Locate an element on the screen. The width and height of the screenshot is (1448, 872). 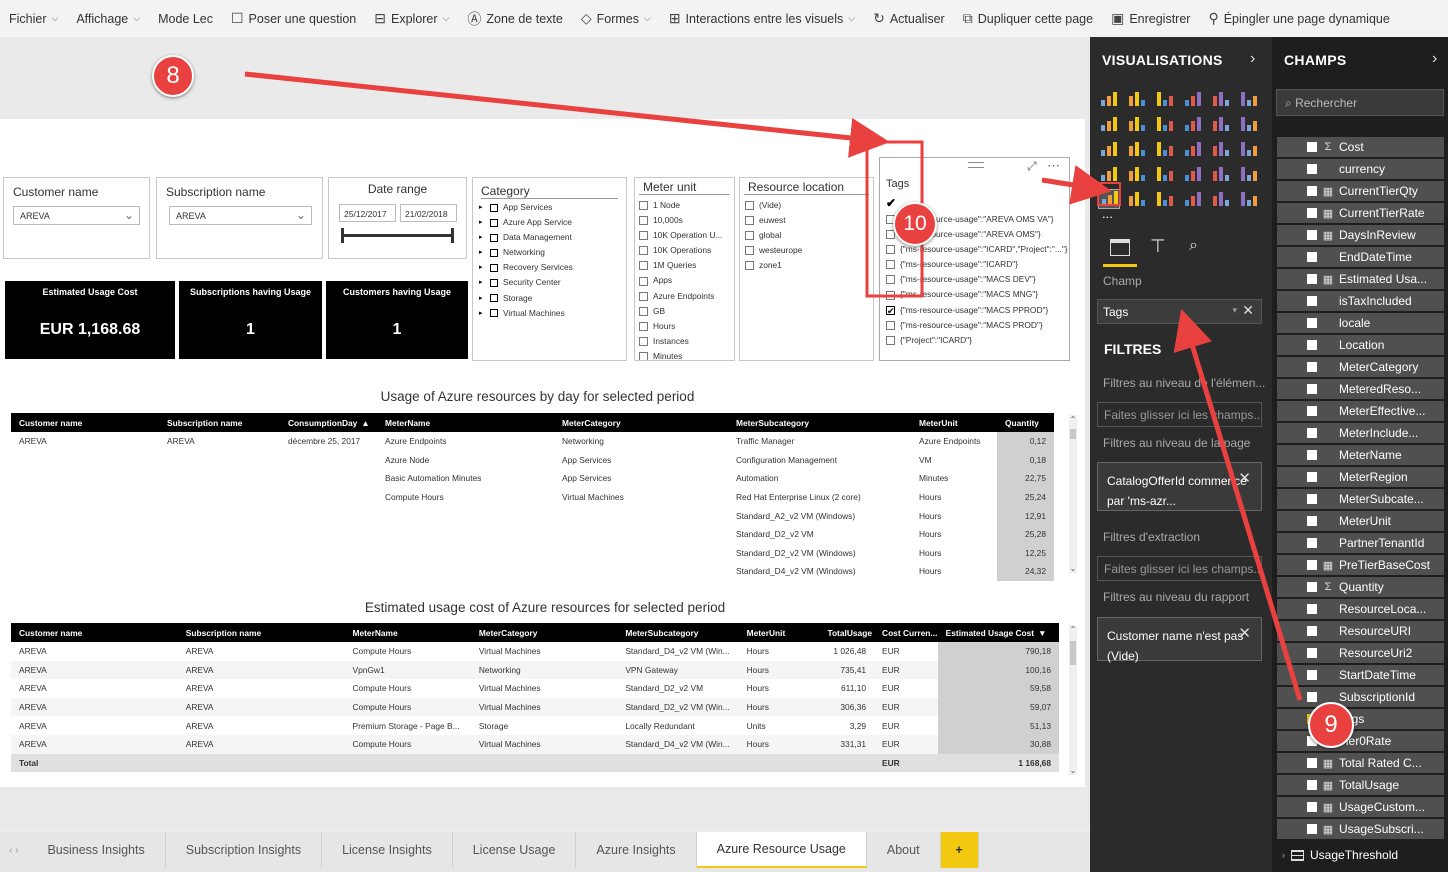
slicer-highlight-box is located at coordinates (1109, 194).